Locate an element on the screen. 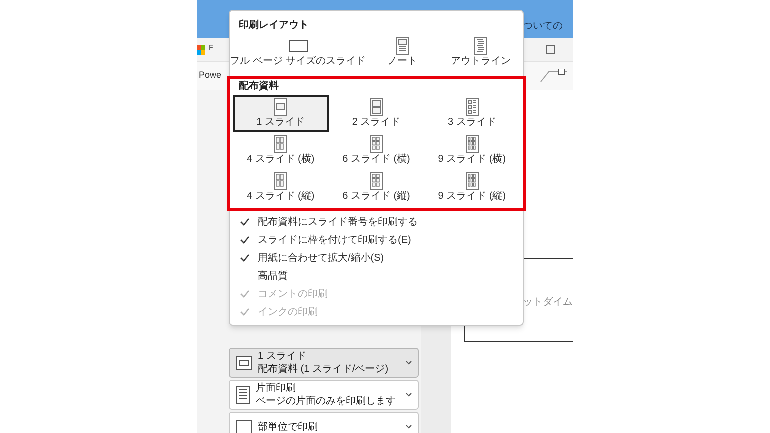 The height and width of the screenshot is (433, 770). layout-option: 9 スライド (縦) is located at coordinates (472, 187).